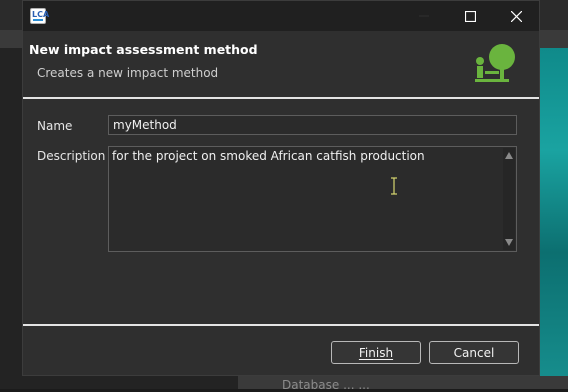  Describe the element at coordinates (495, 63) in the screenshot. I see `impact-method-icon` at that location.